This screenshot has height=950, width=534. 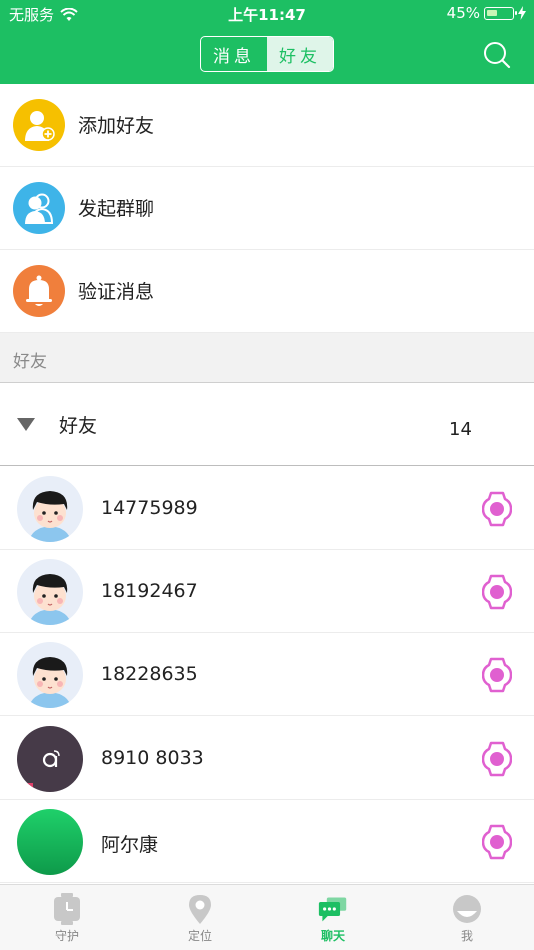 What do you see at coordinates (500, 13) in the screenshot?
I see `battery-icon` at bounding box center [500, 13].